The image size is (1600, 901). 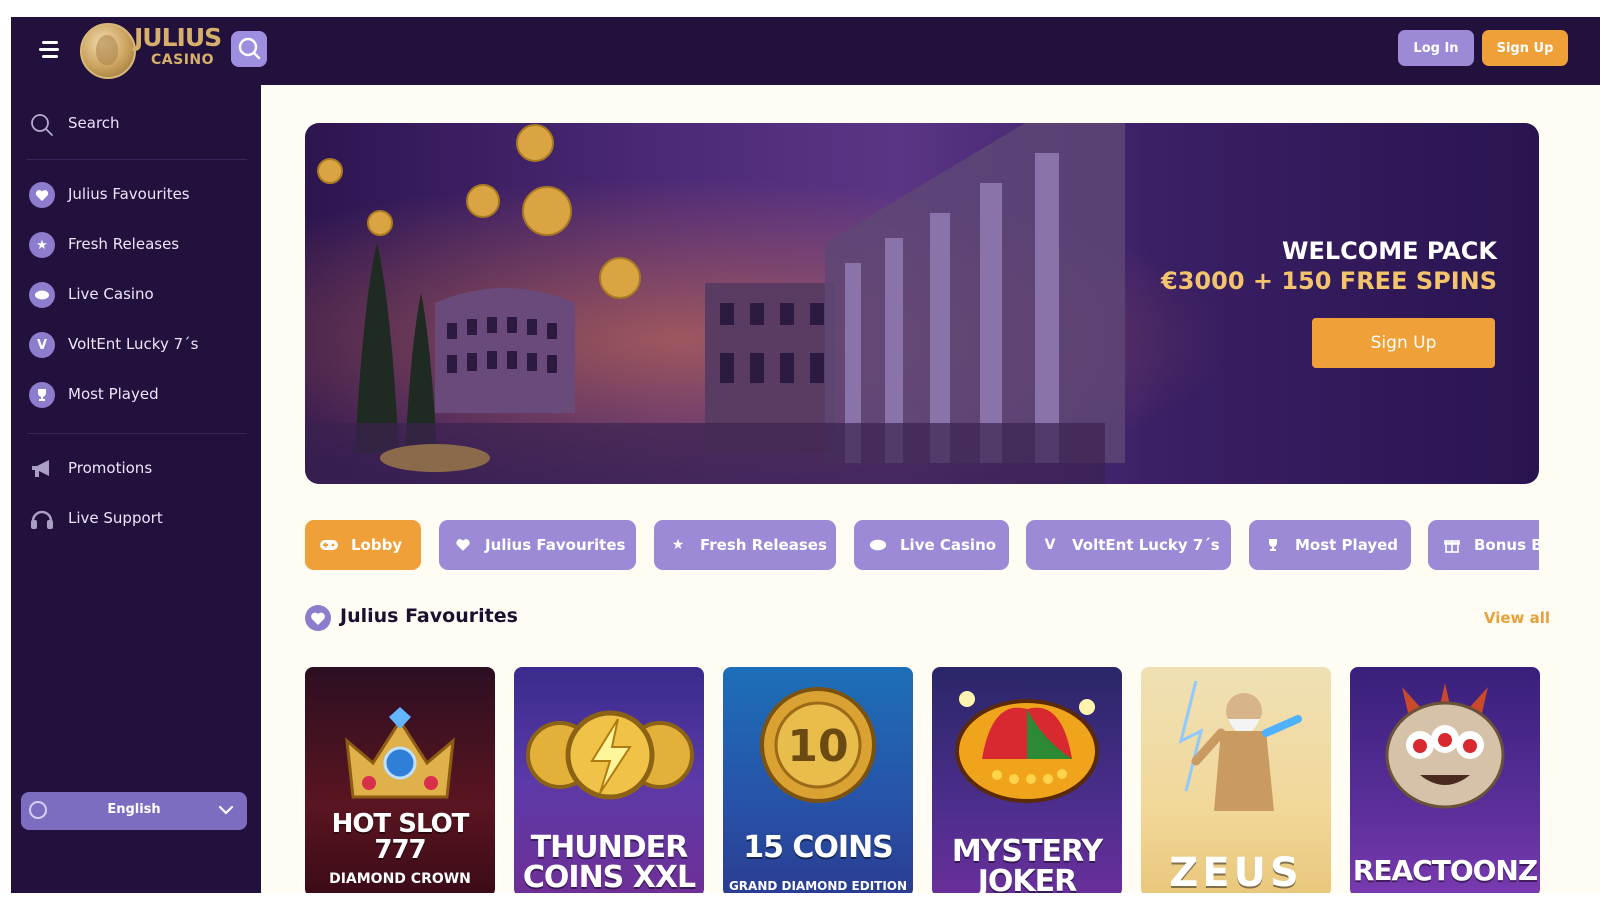 What do you see at coordinates (42, 519) in the screenshot?
I see `headset-icon` at bounding box center [42, 519].